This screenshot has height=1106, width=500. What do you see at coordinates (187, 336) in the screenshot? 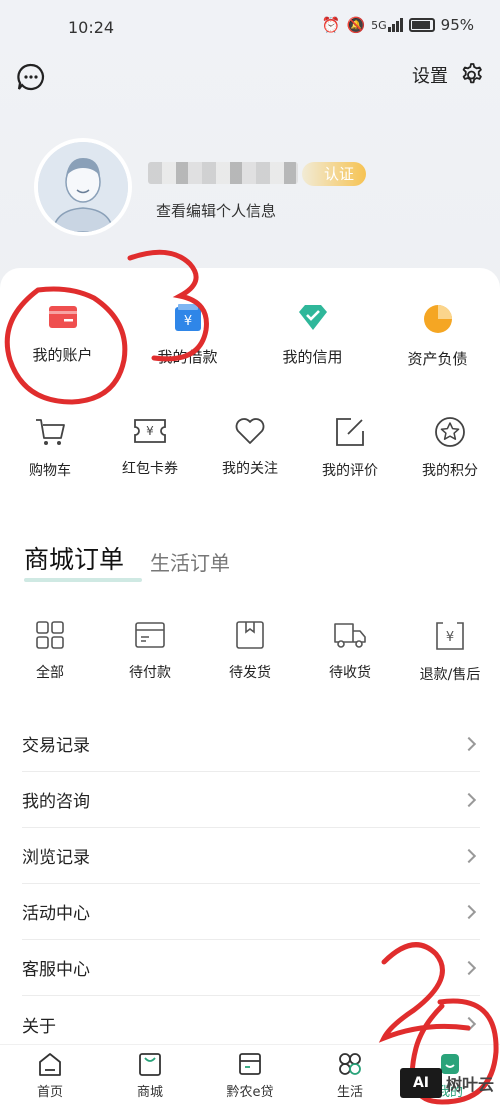
I see `my-loan-item: ¥ 我的借款` at bounding box center [187, 336].